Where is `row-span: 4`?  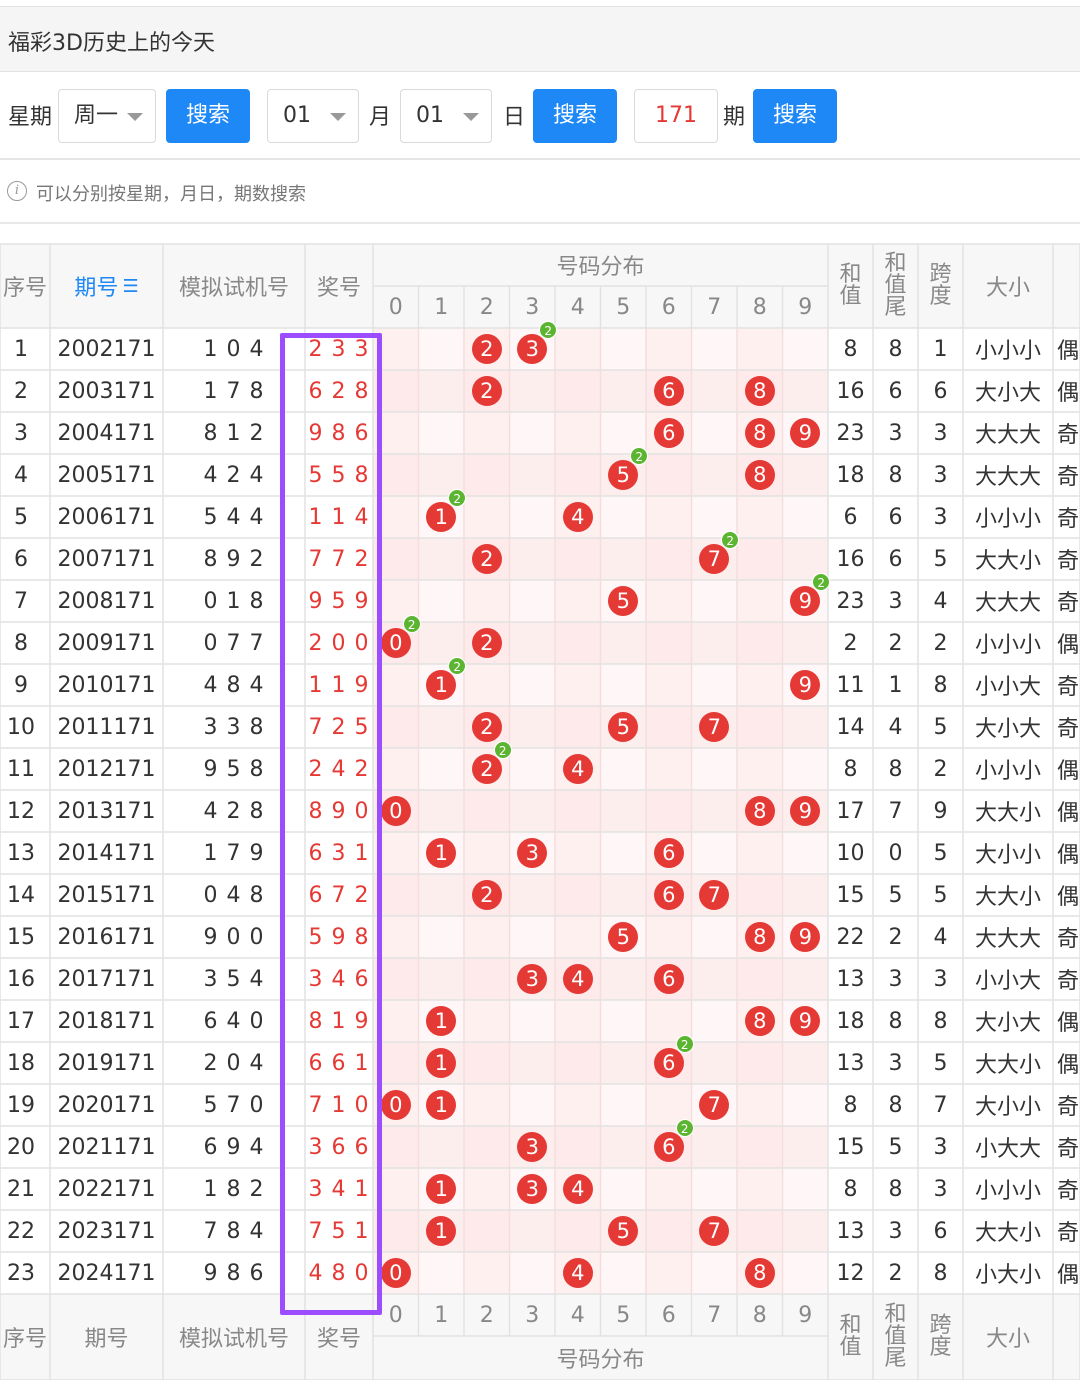 row-span: 4 is located at coordinates (940, 937).